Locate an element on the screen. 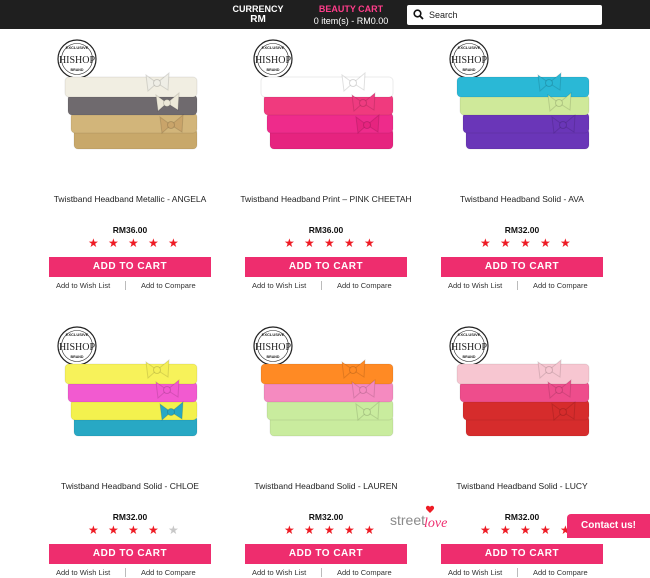 The image size is (650, 578). search-icon is located at coordinates (418, 14).